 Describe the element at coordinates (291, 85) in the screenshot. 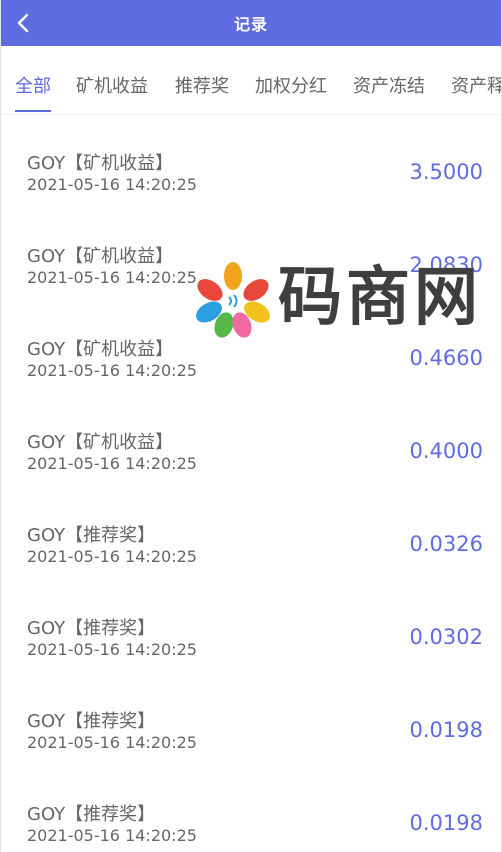

I see `tab-weighted-dividend: 加权分红` at that location.